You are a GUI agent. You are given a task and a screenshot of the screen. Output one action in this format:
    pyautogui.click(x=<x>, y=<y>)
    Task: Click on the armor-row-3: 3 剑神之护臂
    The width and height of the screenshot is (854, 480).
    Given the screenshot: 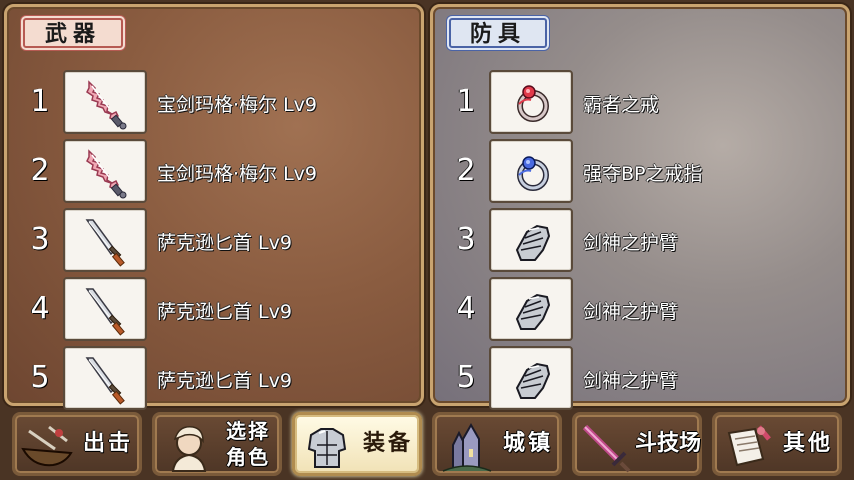 What is the action you would take?
    pyautogui.click(x=640, y=241)
    